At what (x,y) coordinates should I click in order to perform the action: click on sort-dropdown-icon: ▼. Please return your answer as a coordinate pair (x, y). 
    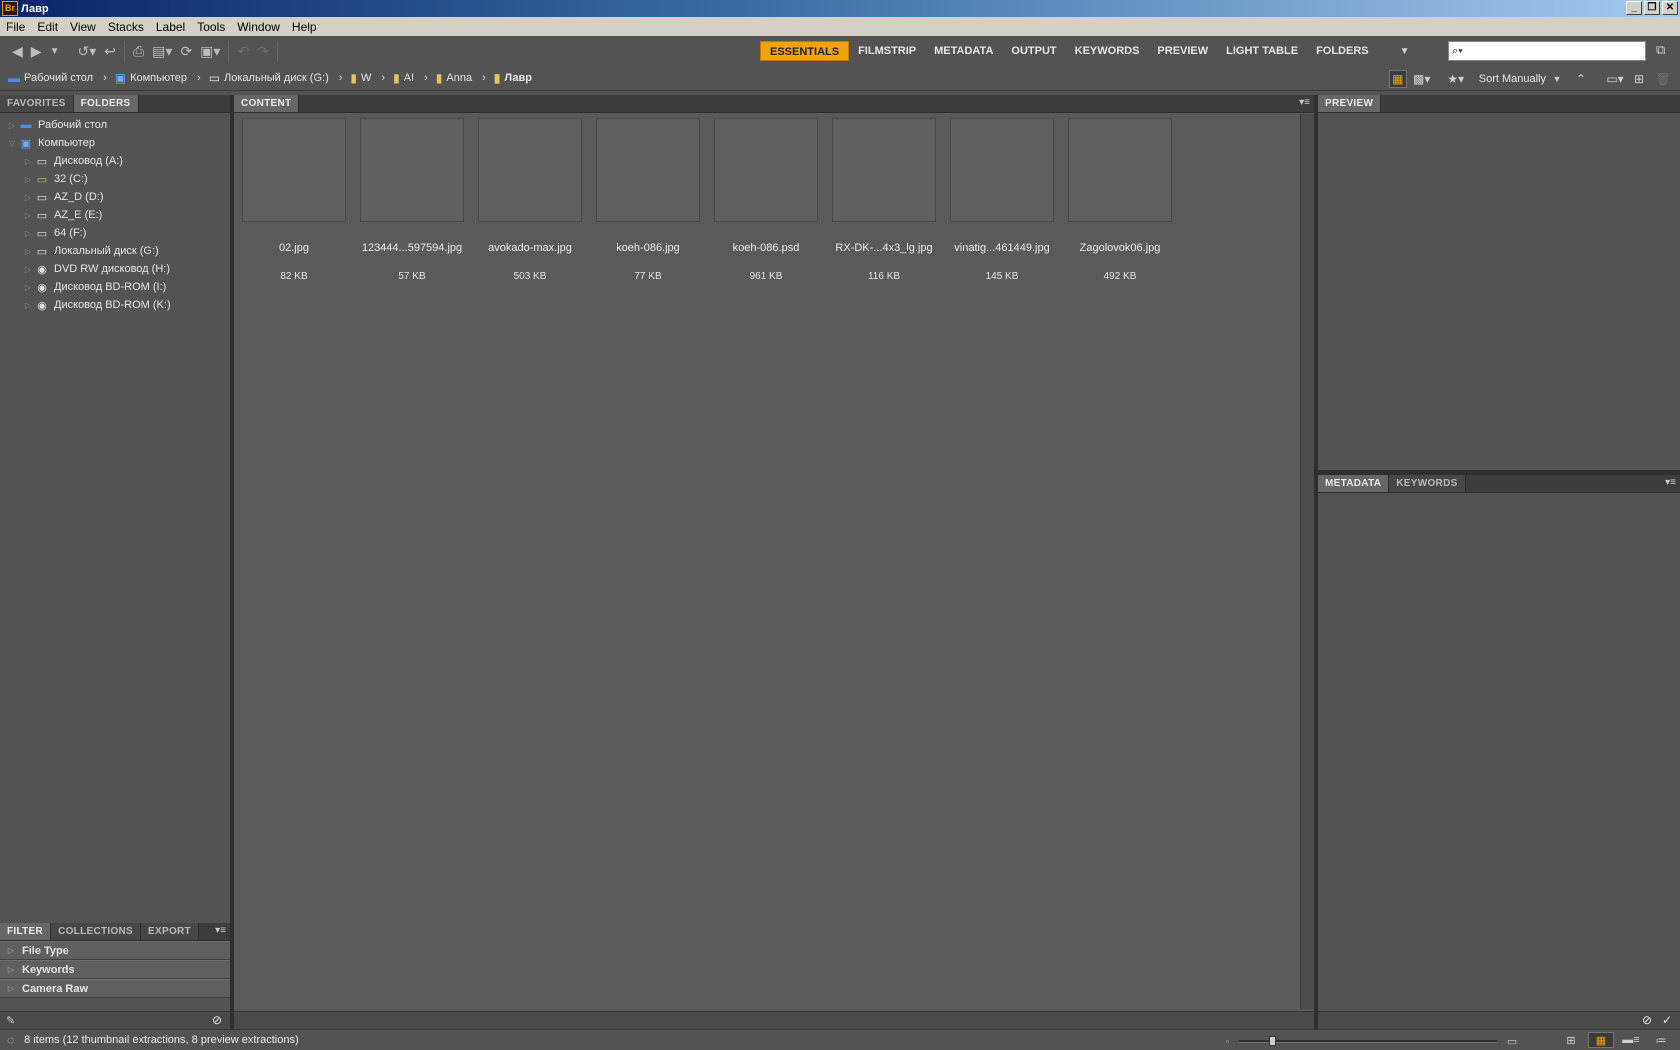
    Looking at the image, I should click on (1557, 79).